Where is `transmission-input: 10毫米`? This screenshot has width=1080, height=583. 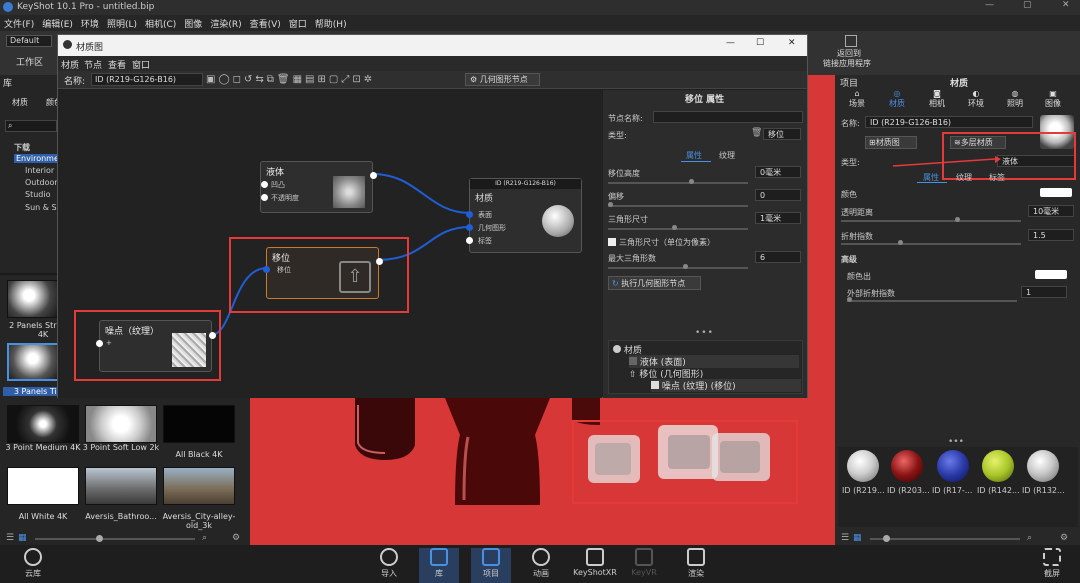
transmission-input: 10毫米 is located at coordinates (1051, 211).